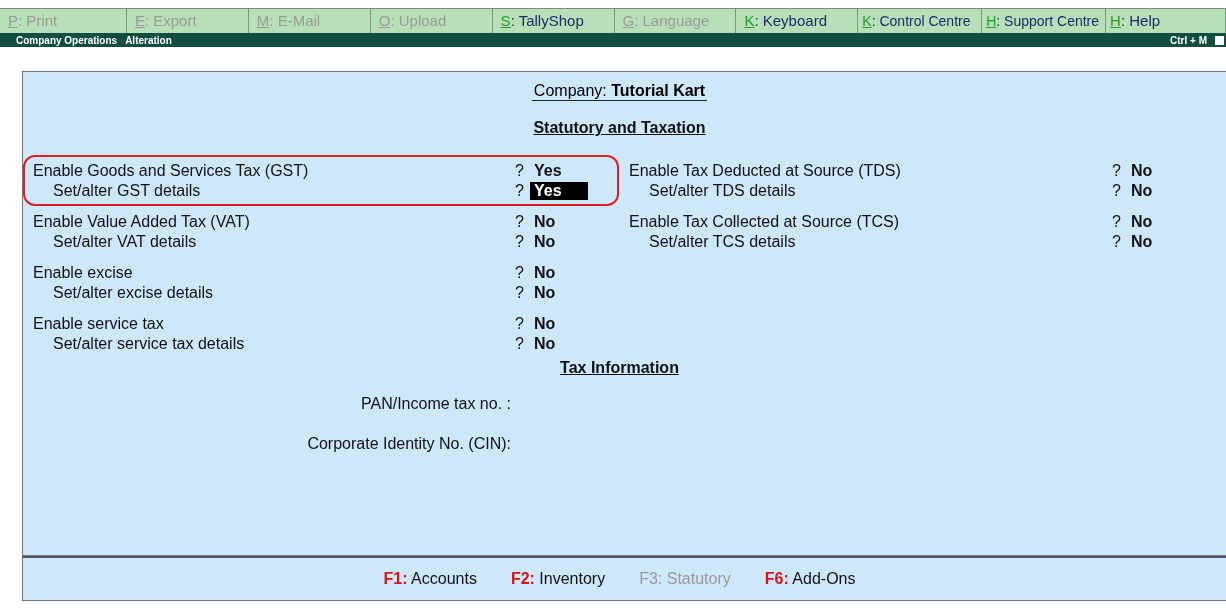 This screenshot has height=616, width=1226. Describe the element at coordinates (83, 273) in the screenshot. I see `field-label: Enable excise` at that location.